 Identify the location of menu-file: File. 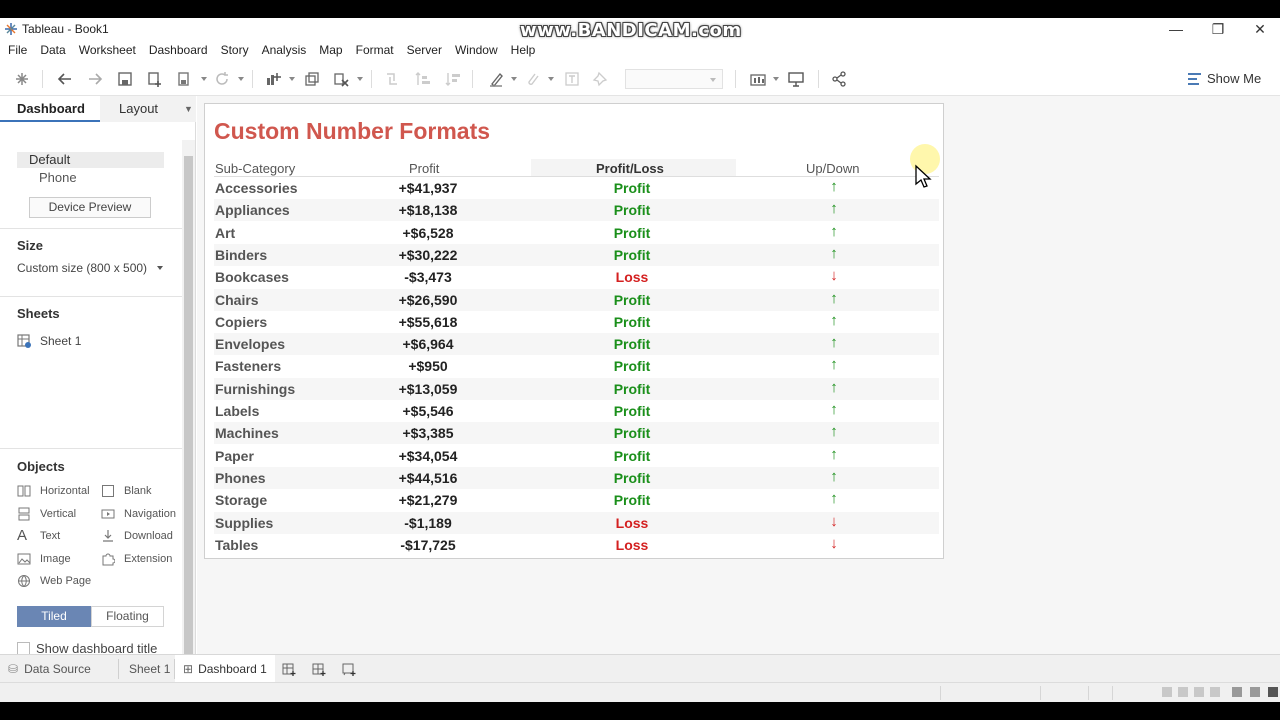
(17, 50).